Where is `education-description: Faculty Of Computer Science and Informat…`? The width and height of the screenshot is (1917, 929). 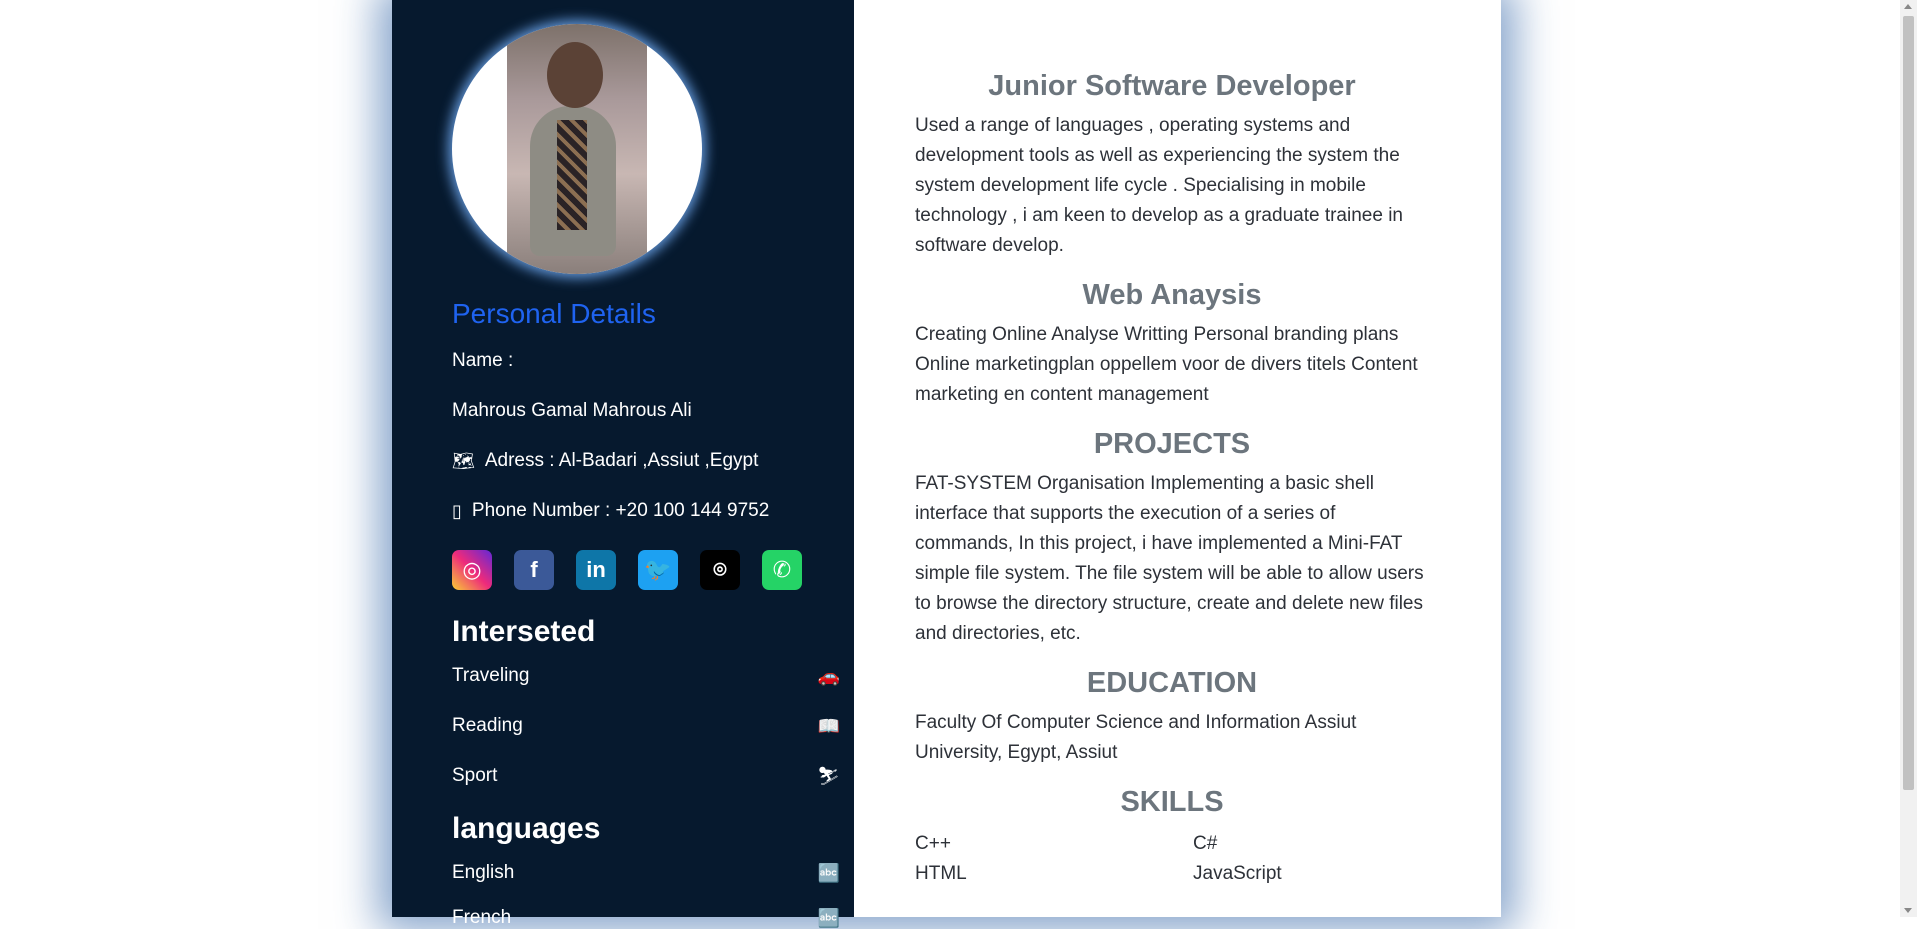 education-description: Faculty Of Computer Science and Informat… is located at coordinates (1136, 737).